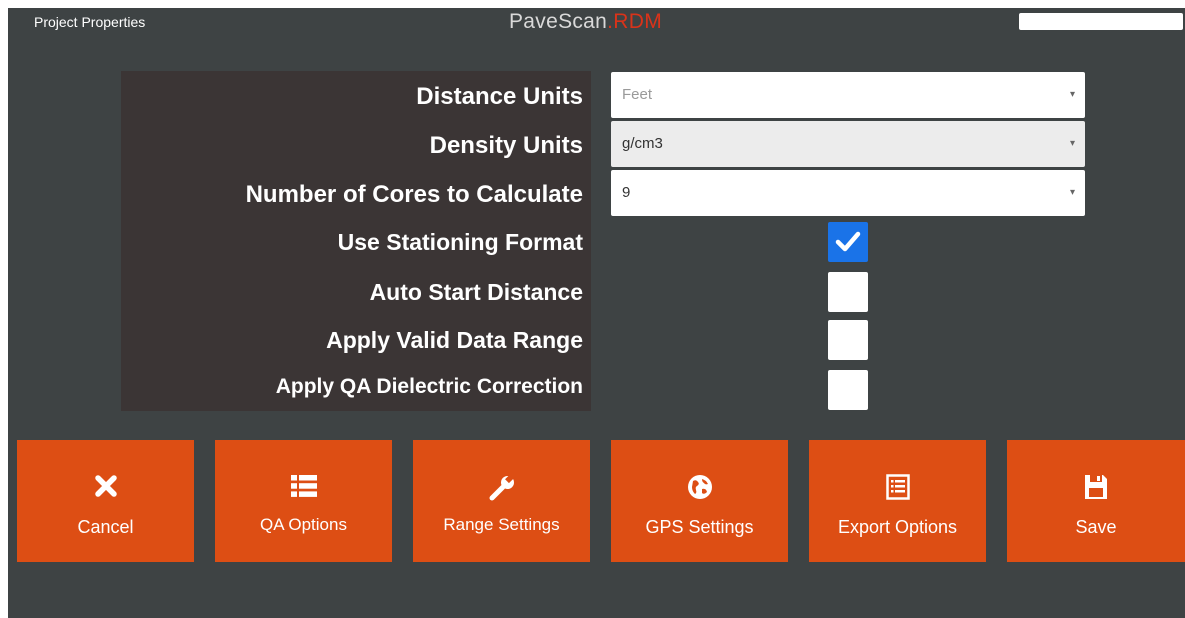  What do you see at coordinates (506, 145) in the screenshot?
I see `density-units-label: Density Units` at bounding box center [506, 145].